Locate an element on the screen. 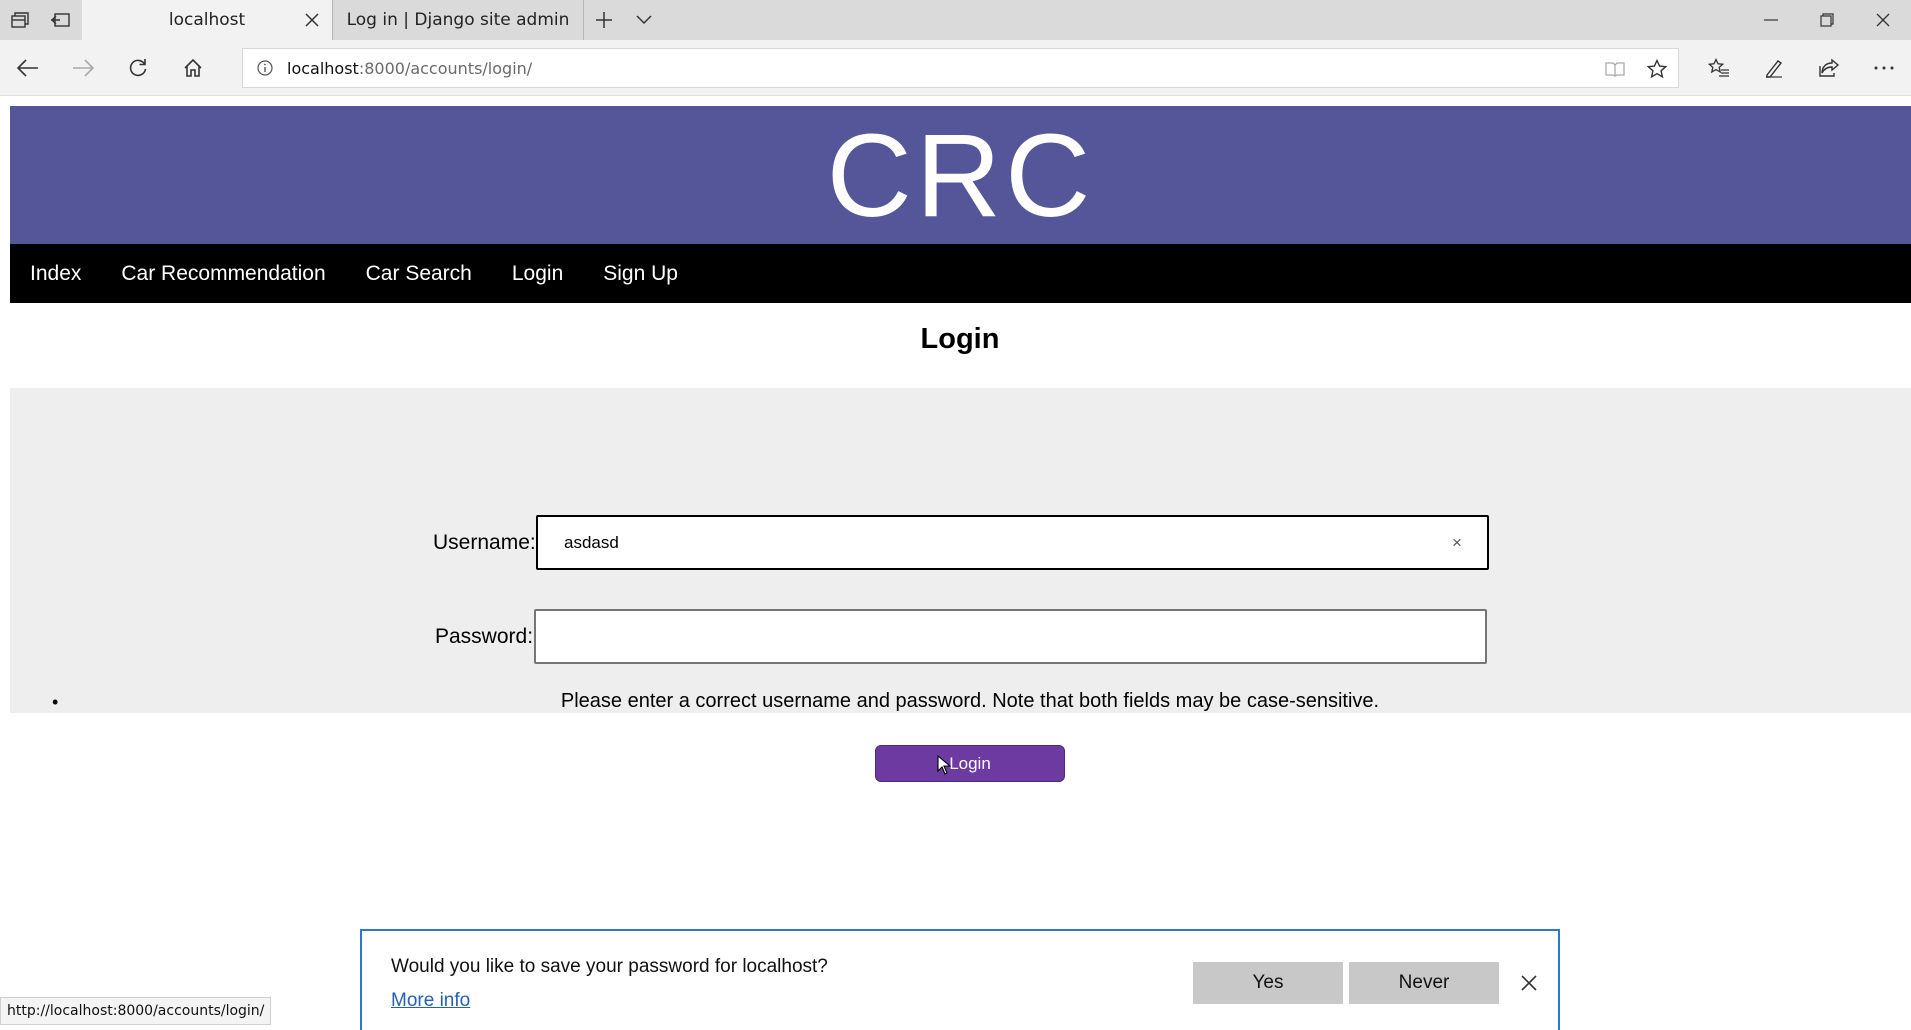  never-button: Never is located at coordinates (1424, 983).